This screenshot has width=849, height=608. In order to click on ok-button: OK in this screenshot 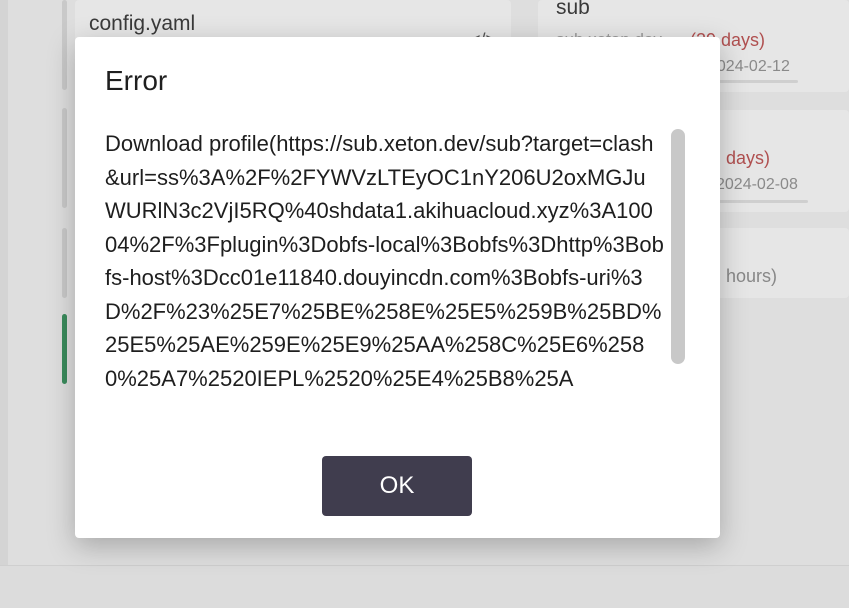, I will do `click(397, 486)`.